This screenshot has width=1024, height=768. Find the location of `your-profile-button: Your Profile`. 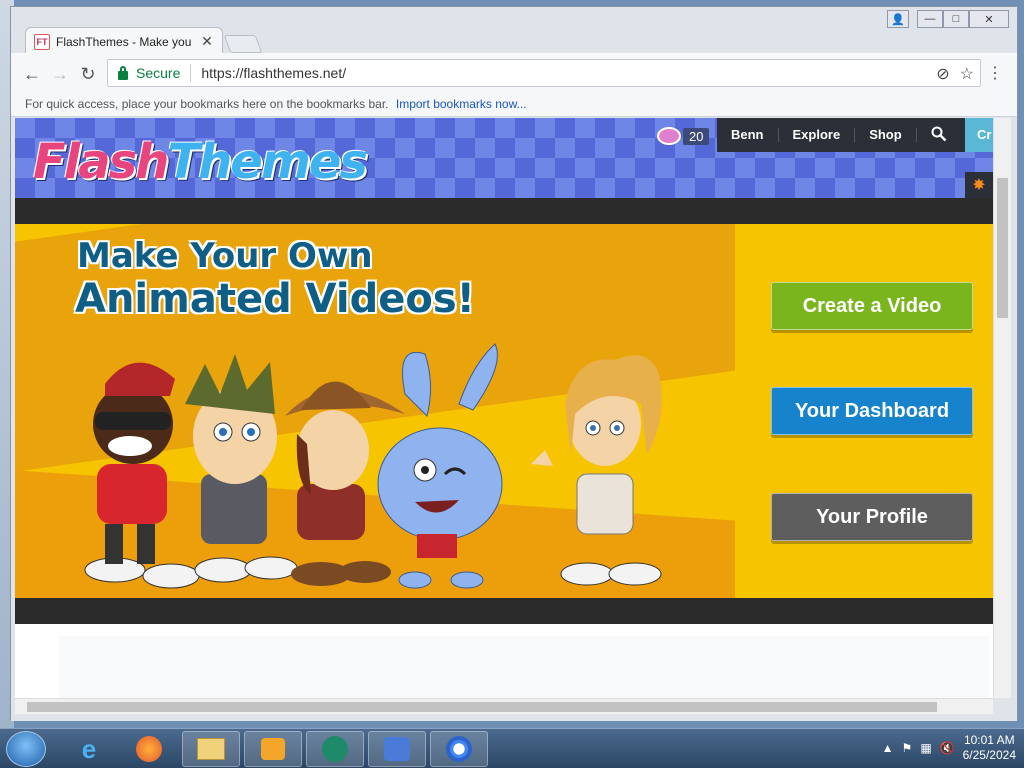

your-profile-button: Your Profile is located at coordinates (872, 517).